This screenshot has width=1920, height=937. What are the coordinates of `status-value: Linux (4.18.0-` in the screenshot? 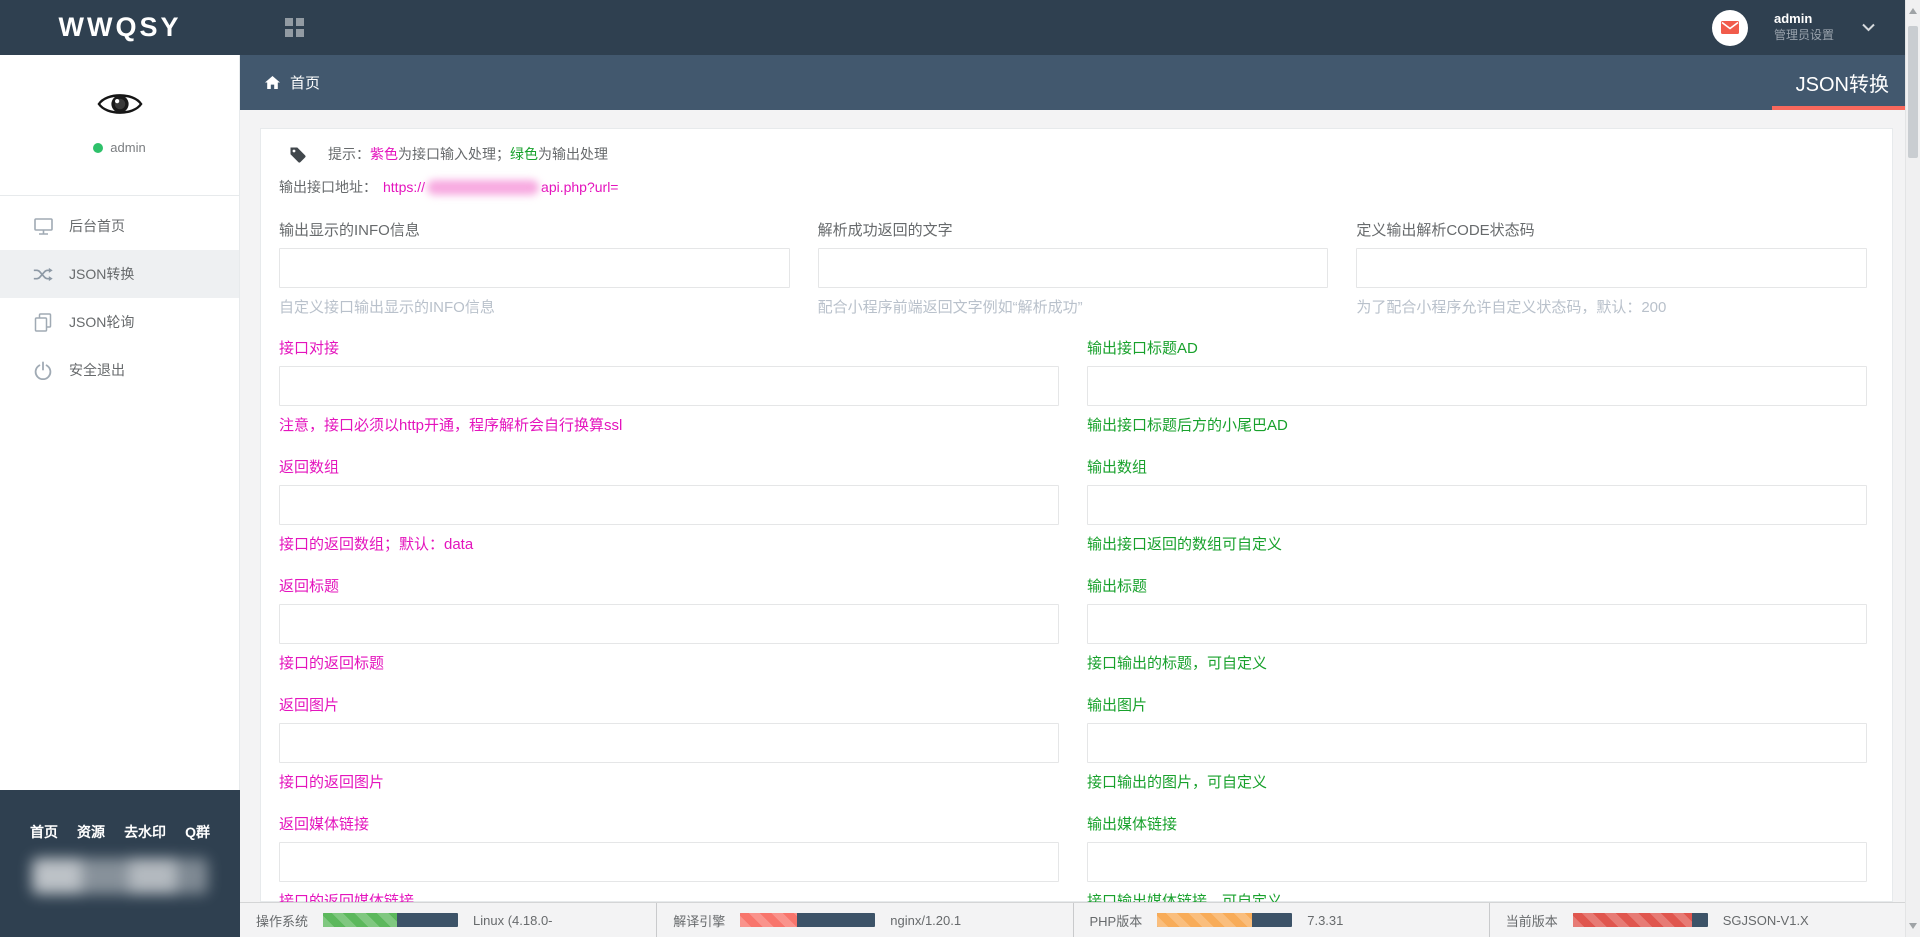 It's located at (513, 920).